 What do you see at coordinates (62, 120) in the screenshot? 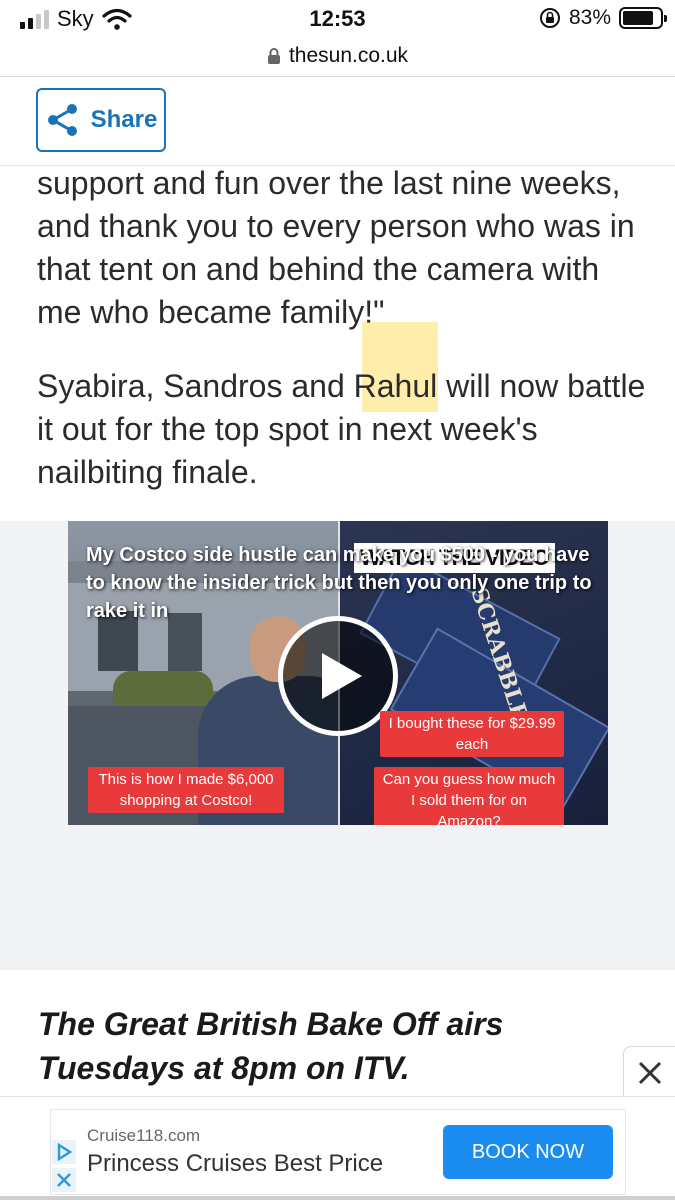
I see `share-icon` at bounding box center [62, 120].